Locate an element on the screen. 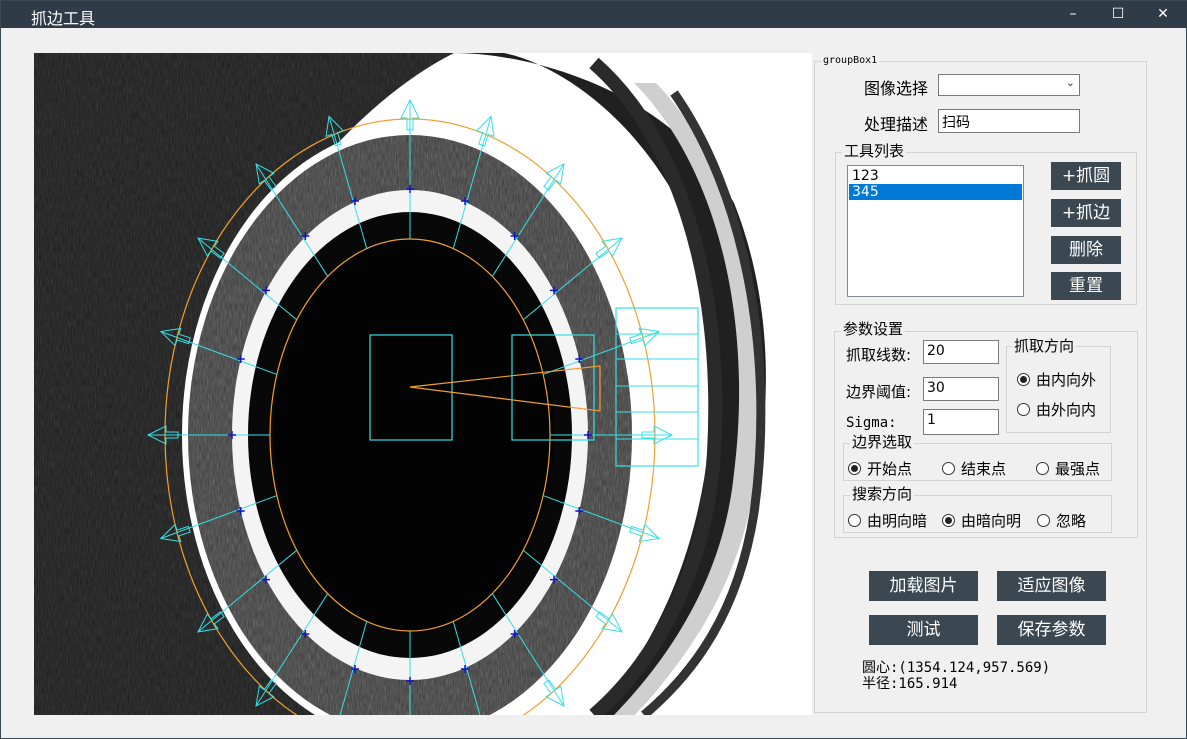 Image resolution: width=1187 pixels, height=739 pixels. close-icon: ✕ is located at coordinates (1163, 14).